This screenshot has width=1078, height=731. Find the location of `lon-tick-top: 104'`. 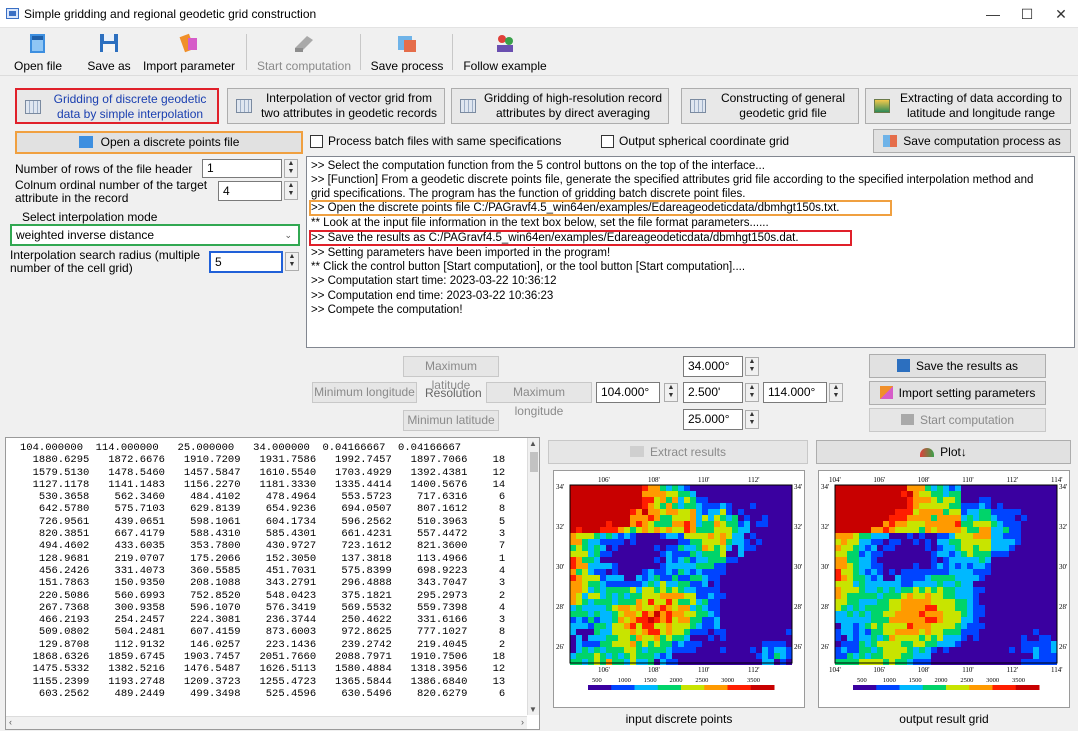

lon-tick-top: 104' is located at coordinates (835, 480).